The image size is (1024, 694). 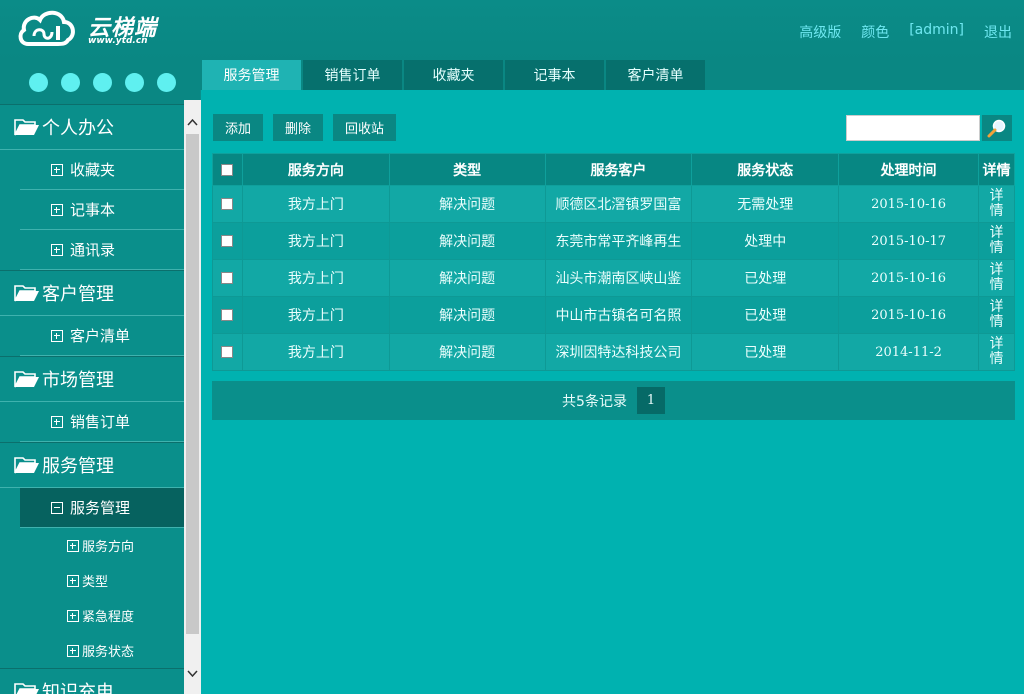 I want to click on tab-notebook: 记事本, so click(x=554, y=75).